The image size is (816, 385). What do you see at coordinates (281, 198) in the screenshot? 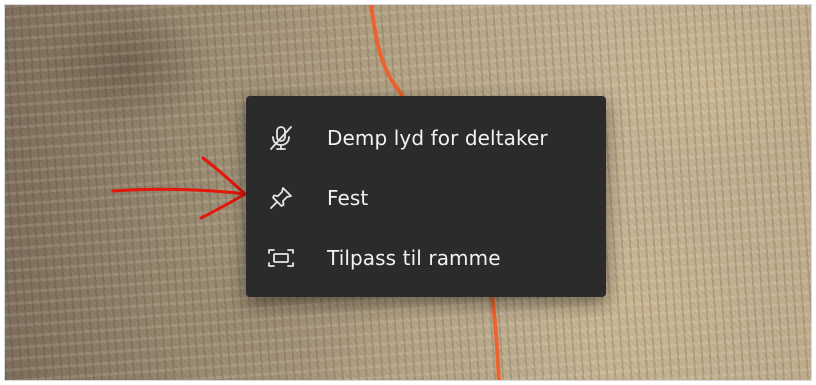
I see `pin-icon` at bounding box center [281, 198].